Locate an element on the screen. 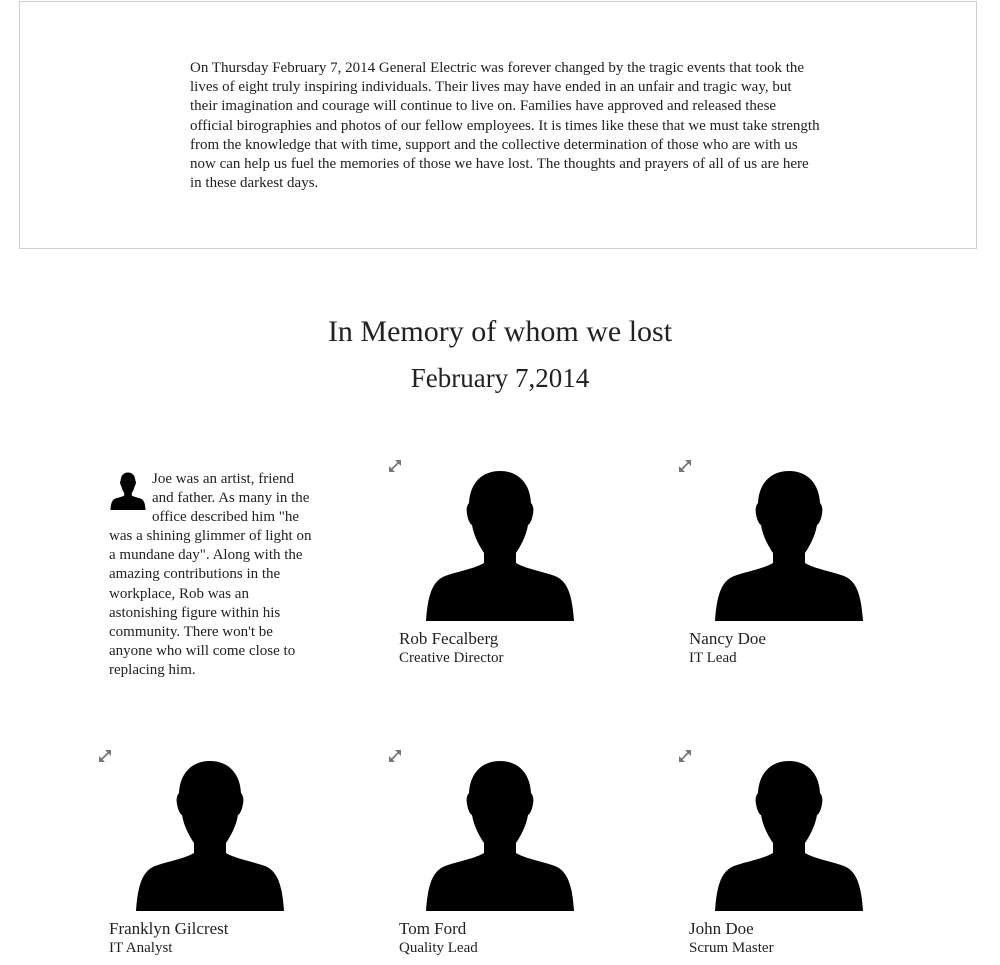 This screenshot has width=1000, height=965. person-name: Nancy Doe is located at coordinates (727, 638).